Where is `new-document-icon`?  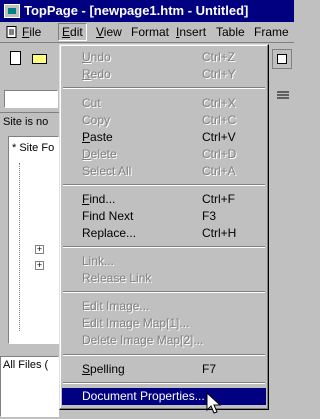 new-document-icon is located at coordinates (15, 58).